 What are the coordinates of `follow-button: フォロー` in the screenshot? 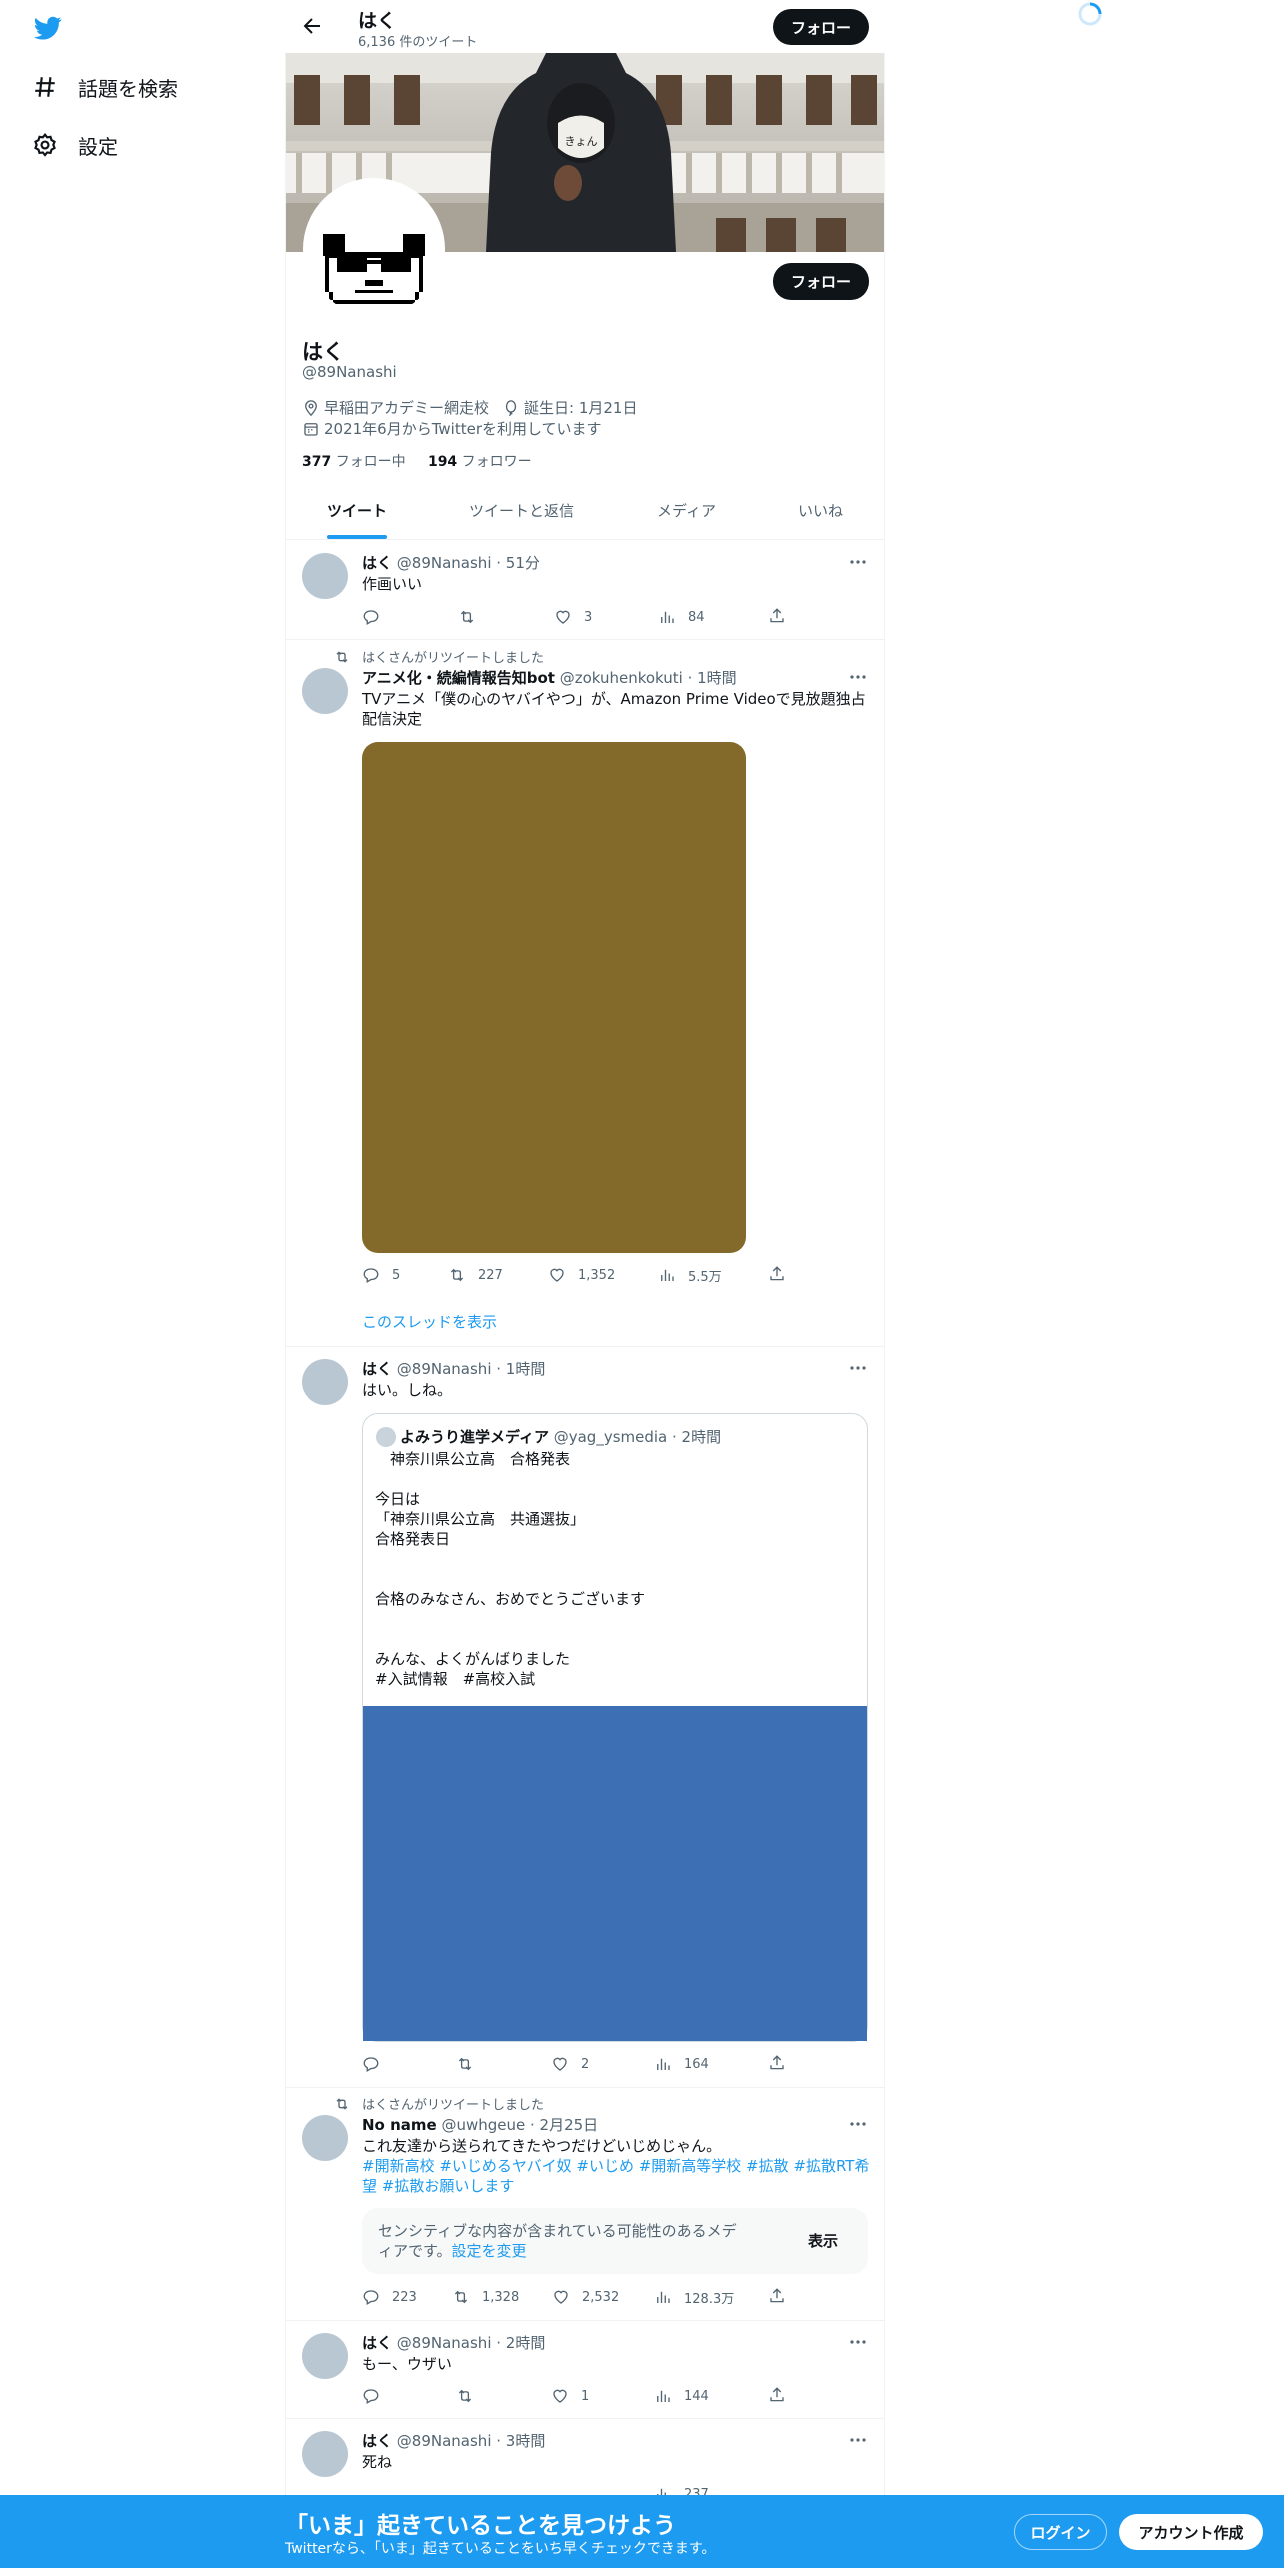 It's located at (821, 281).